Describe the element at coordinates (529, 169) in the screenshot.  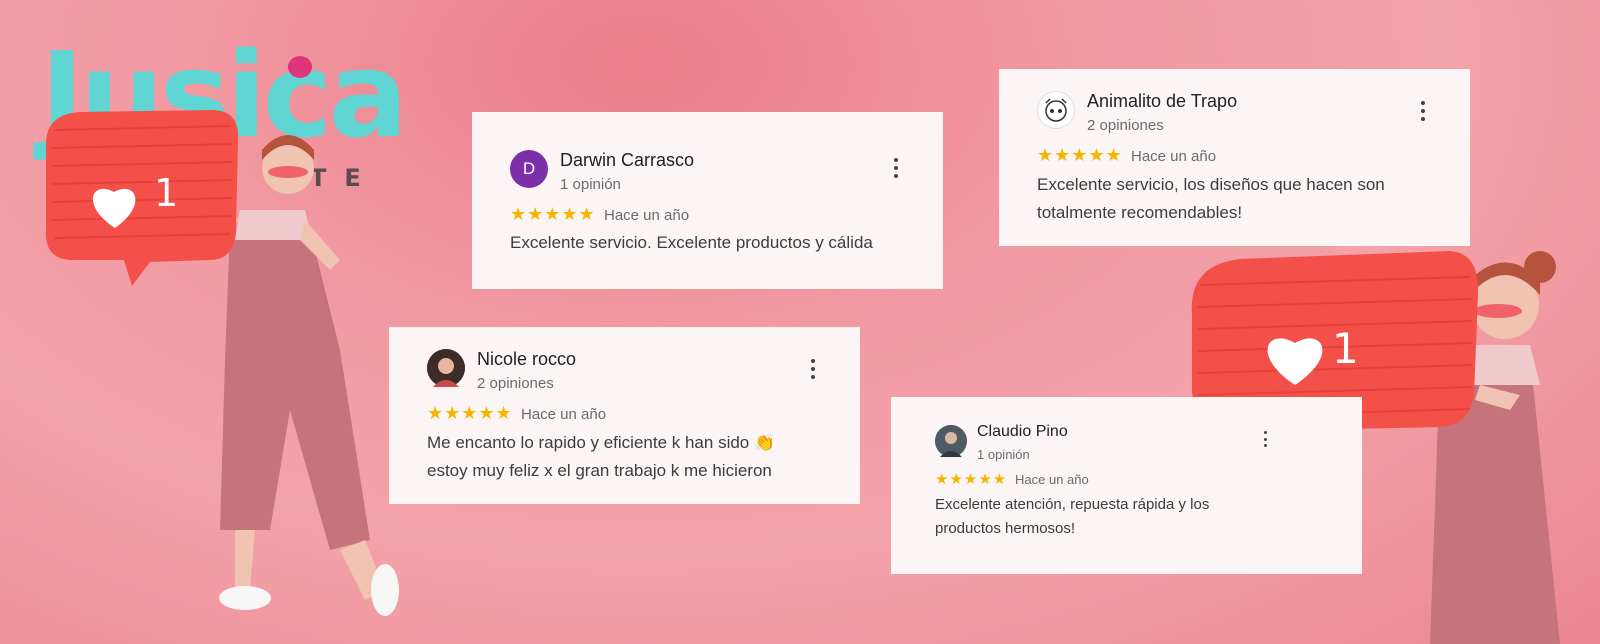
I see `avatar: D` at that location.